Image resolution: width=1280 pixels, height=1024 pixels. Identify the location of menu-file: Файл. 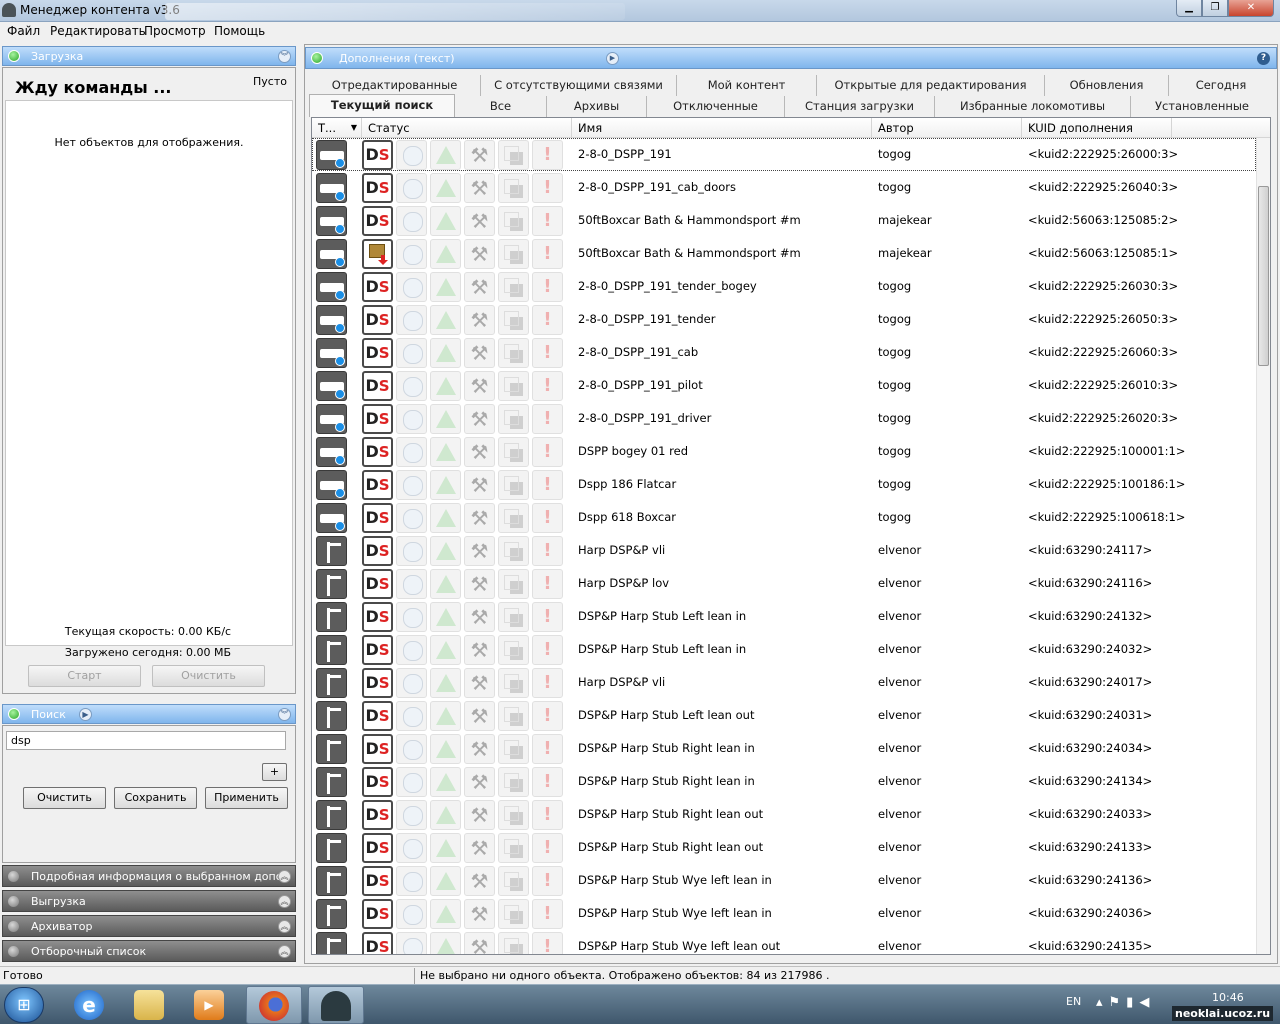
(23, 31).